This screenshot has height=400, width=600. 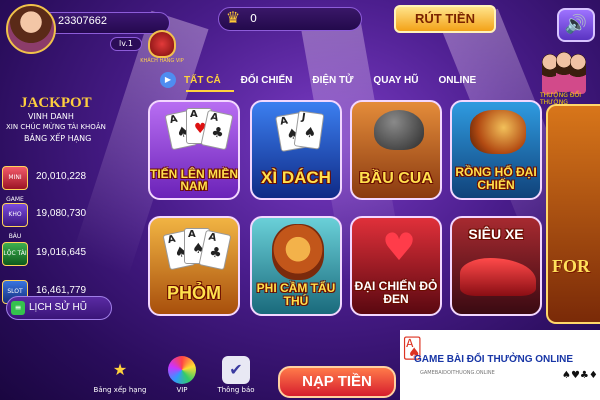 I want to click on game-tile-rong-ho: RỒNG HỔ ĐẠI CHIẾN, so click(x=496, y=150).